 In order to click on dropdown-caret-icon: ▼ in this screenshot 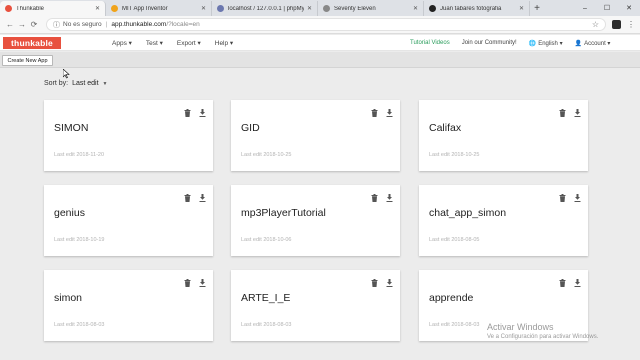, I will do `click(105, 84)`.